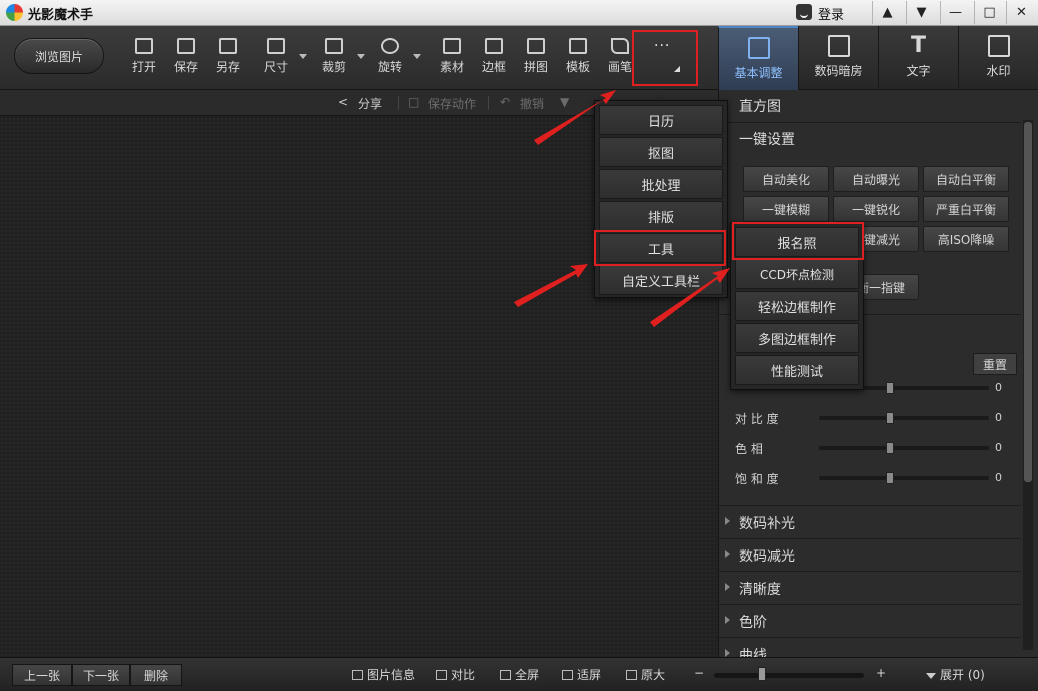 This screenshot has height=691, width=1038. Describe the element at coordinates (527, 675) in the screenshot. I see `fullscreen-label: 全屏` at that location.